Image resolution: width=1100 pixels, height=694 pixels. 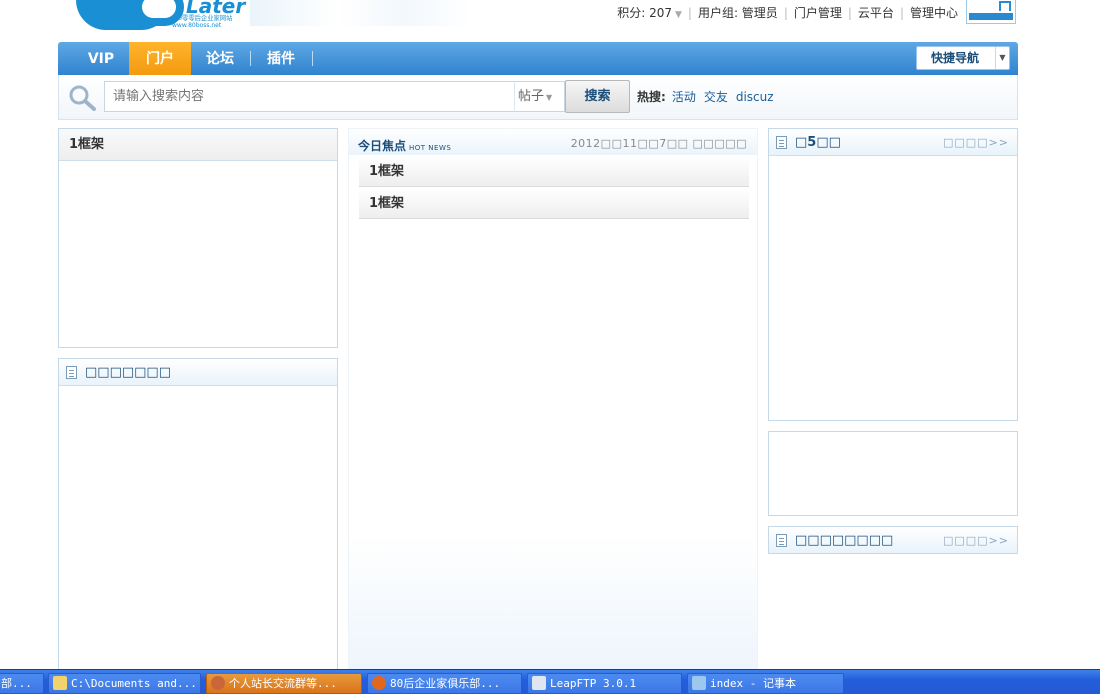 I want to click on center-title: 今日焦点 HOT NEWS, so click(x=404, y=145).